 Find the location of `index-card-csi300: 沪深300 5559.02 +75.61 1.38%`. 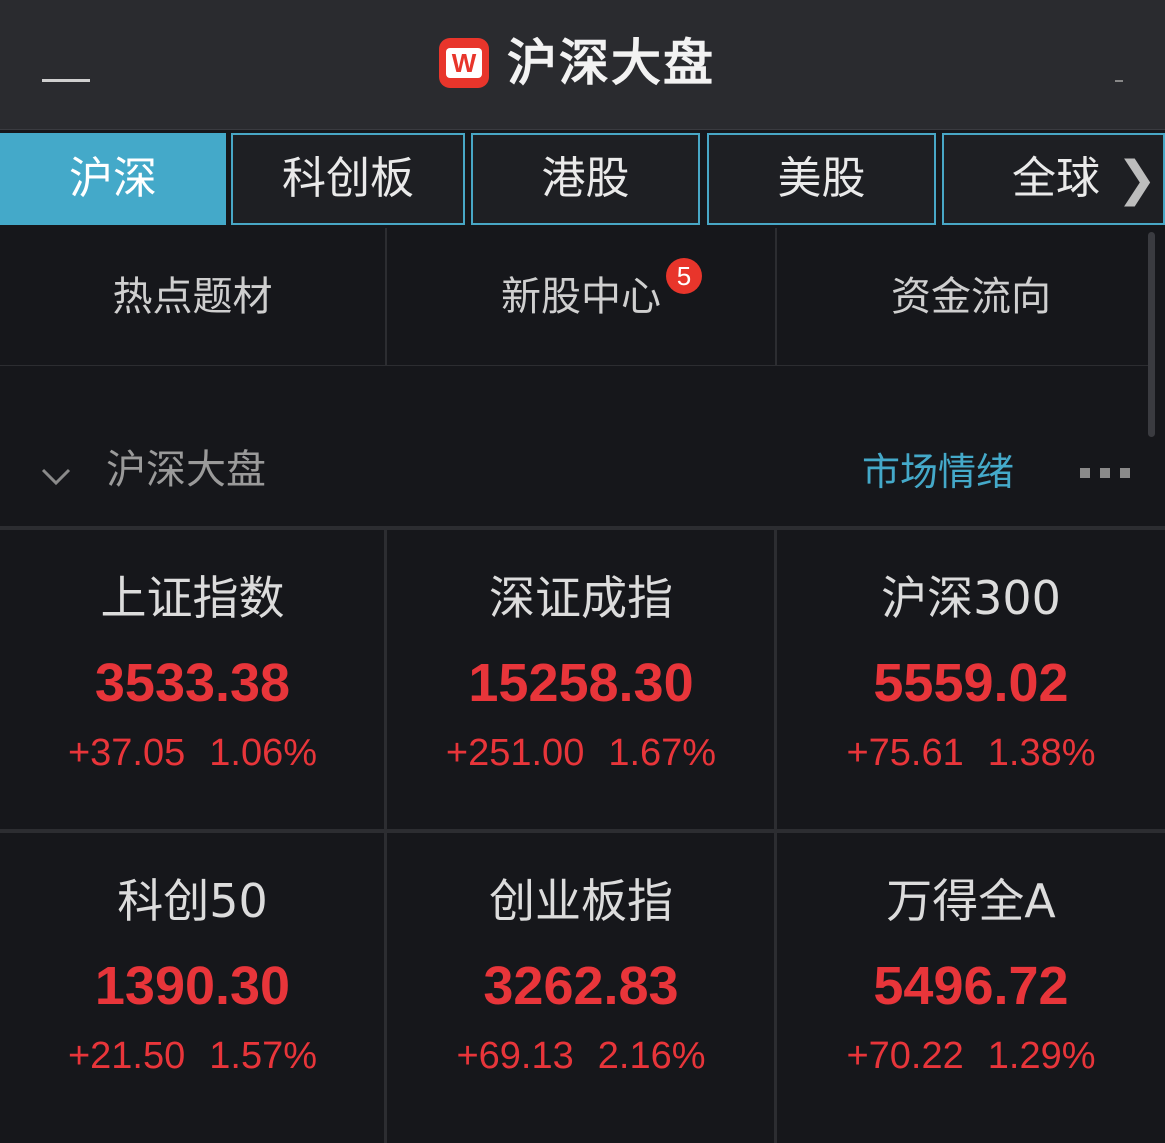

index-card-csi300: 沪深300 5559.02 +75.61 1.38% is located at coordinates (971, 680).